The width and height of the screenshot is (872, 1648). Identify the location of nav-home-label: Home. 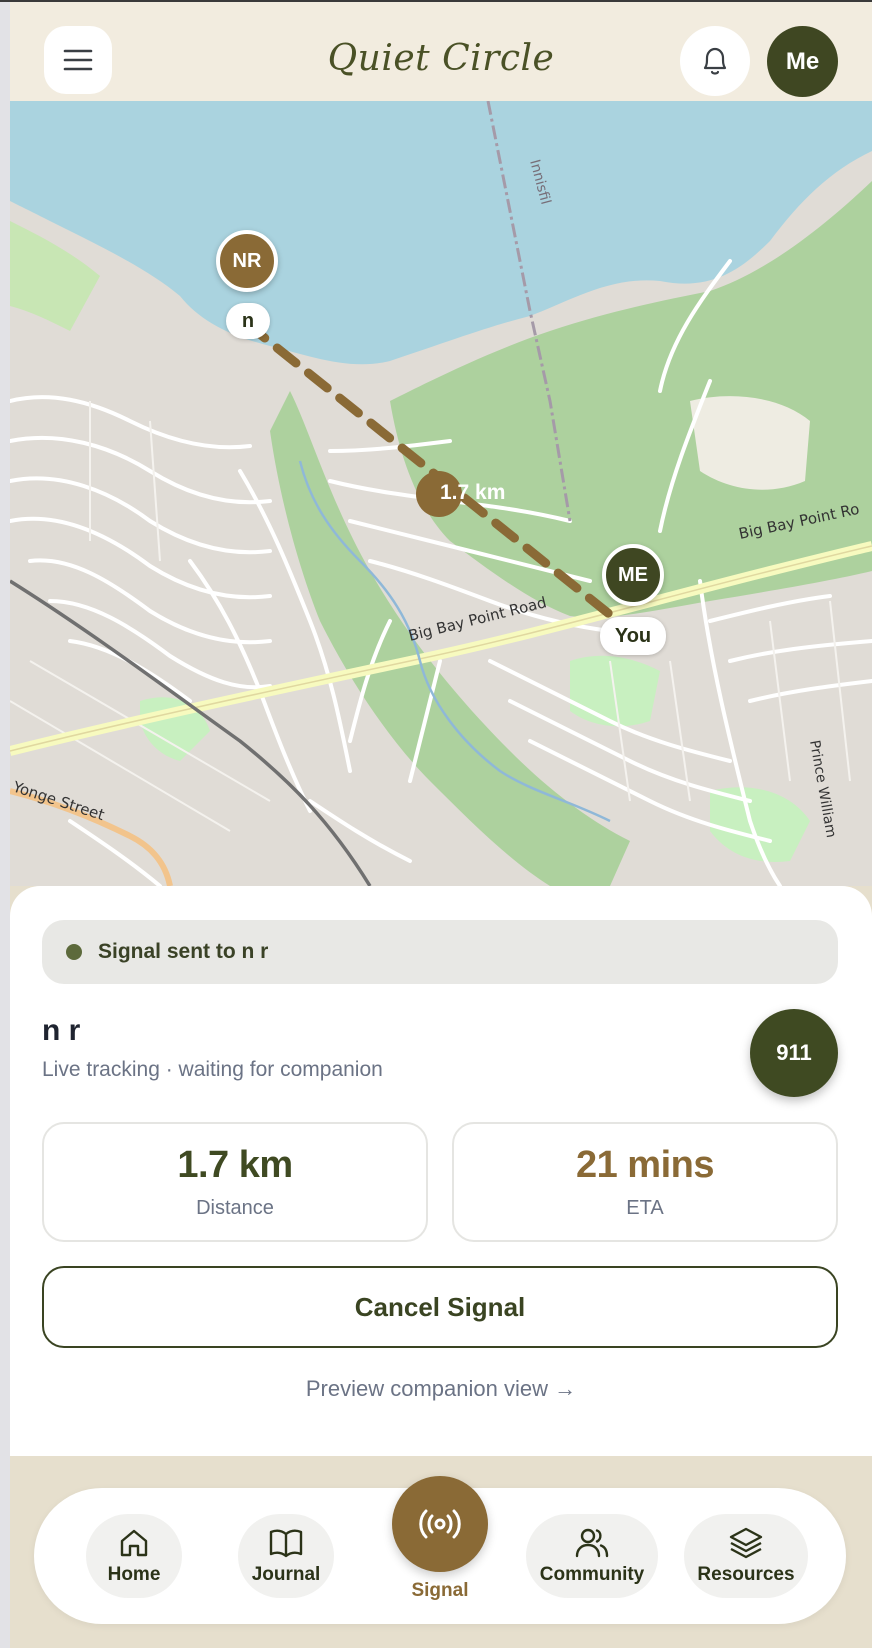
(134, 1574).